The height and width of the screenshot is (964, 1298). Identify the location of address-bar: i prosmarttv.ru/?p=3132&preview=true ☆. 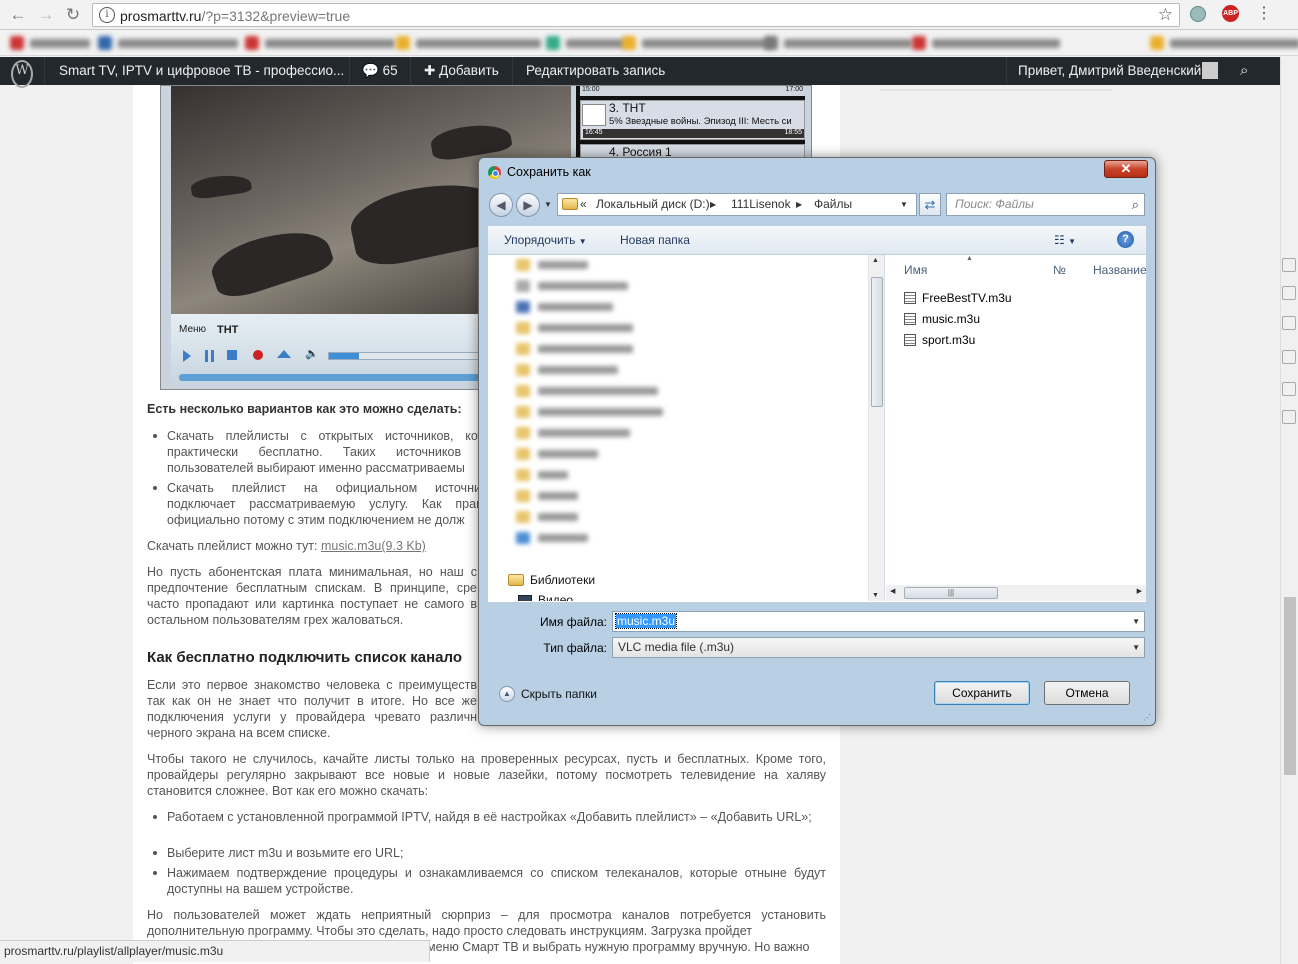
(636, 15).